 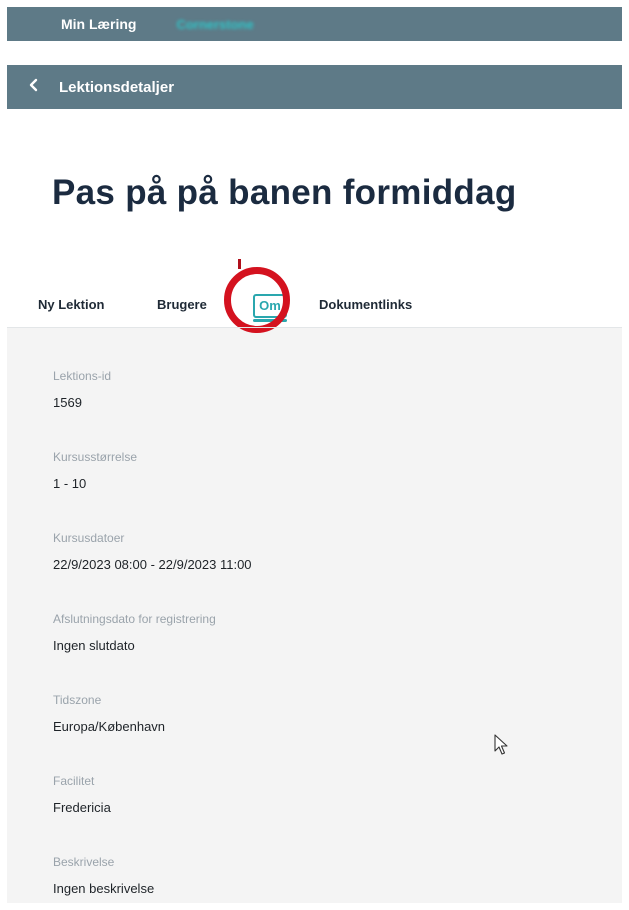 I want to click on field-value: 1569, so click(x=67, y=402).